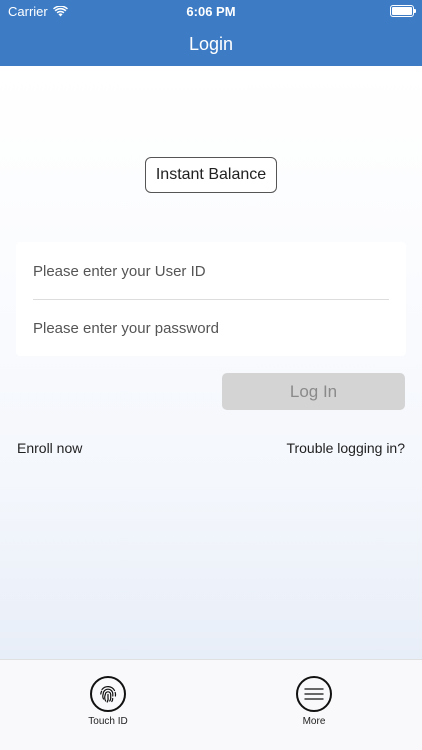 Image resolution: width=422 pixels, height=750 pixels. I want to click on tab-touch-id: Touch ID, so click(108, 701).